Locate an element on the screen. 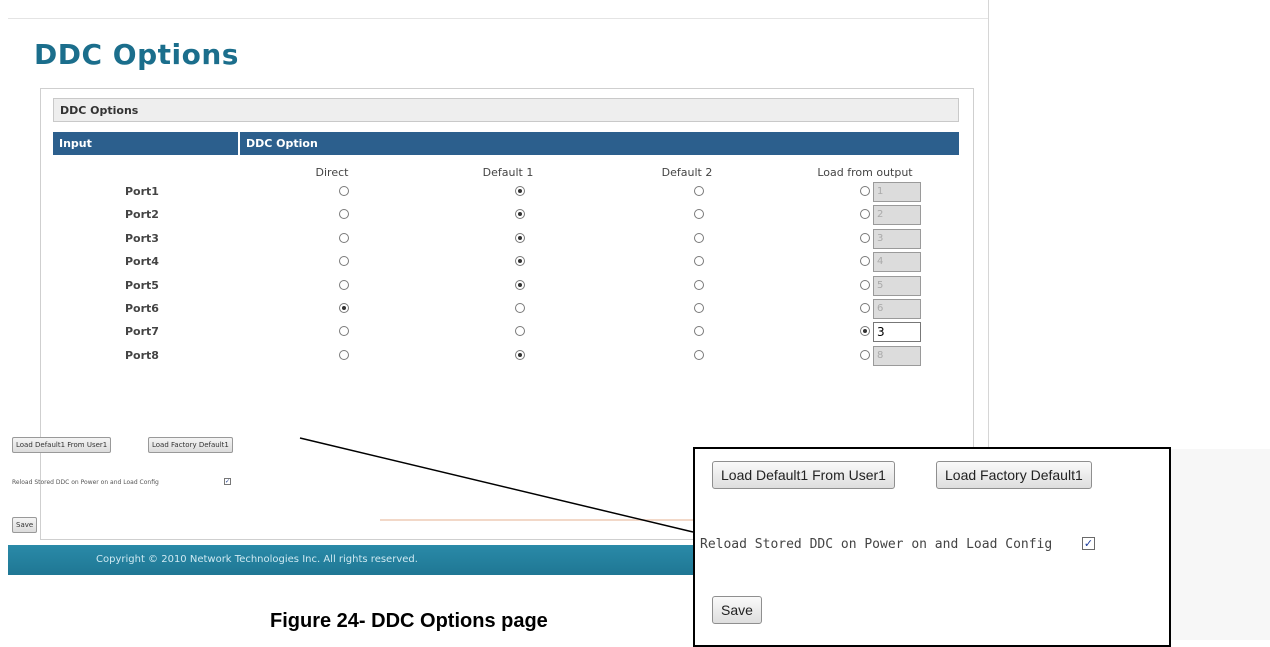 This screenshot has width=1270, height=647. port-name: Port2 is located at coordinates (142, 215).